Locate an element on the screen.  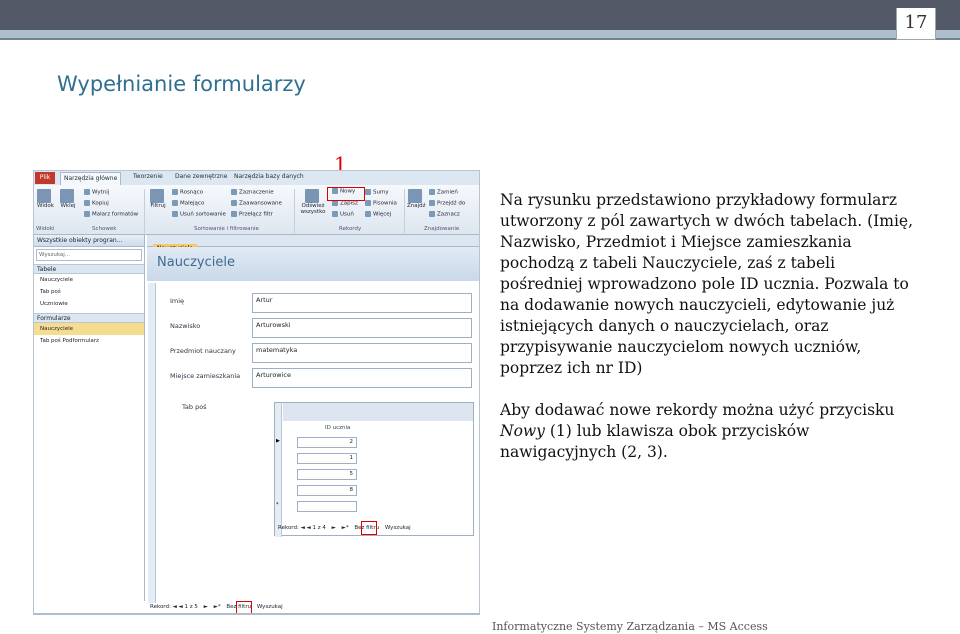
slide-title: Wypełnianie formularzy is located at coordinates (181, 84).